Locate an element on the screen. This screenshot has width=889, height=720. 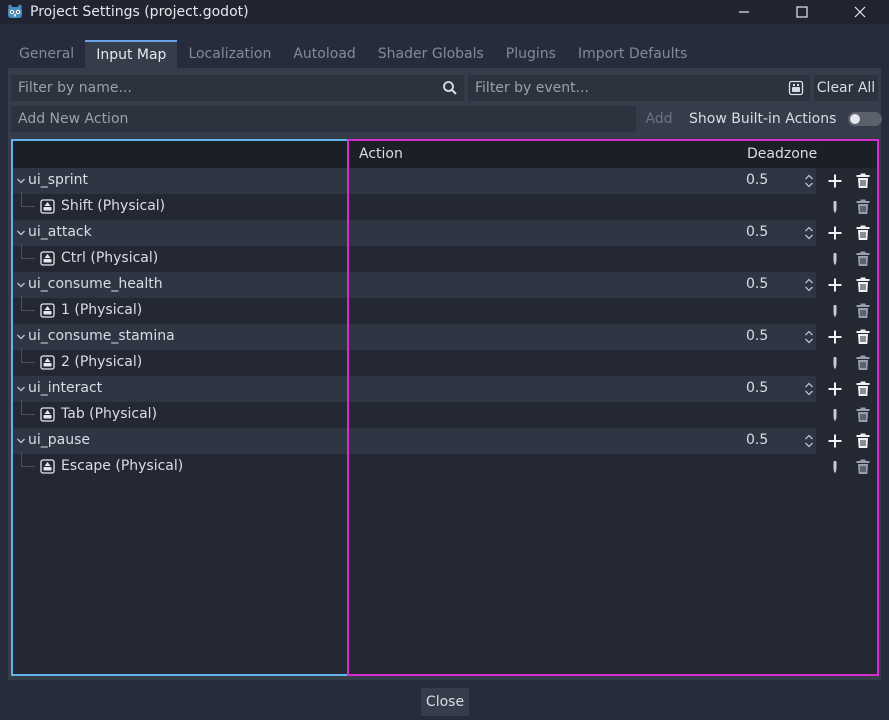
close-window-button is located at coordinates (860, 12).